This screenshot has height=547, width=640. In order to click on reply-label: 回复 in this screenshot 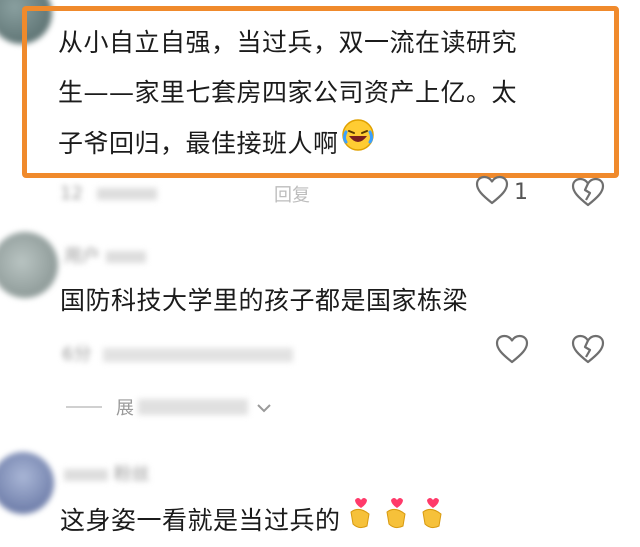, I will do `click(292, 195)`.